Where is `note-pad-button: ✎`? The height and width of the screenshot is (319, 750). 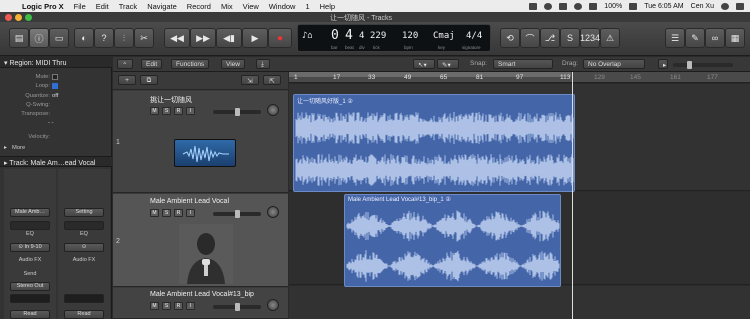 note-pad-button: ✎ is located at coordinates (695, 38).